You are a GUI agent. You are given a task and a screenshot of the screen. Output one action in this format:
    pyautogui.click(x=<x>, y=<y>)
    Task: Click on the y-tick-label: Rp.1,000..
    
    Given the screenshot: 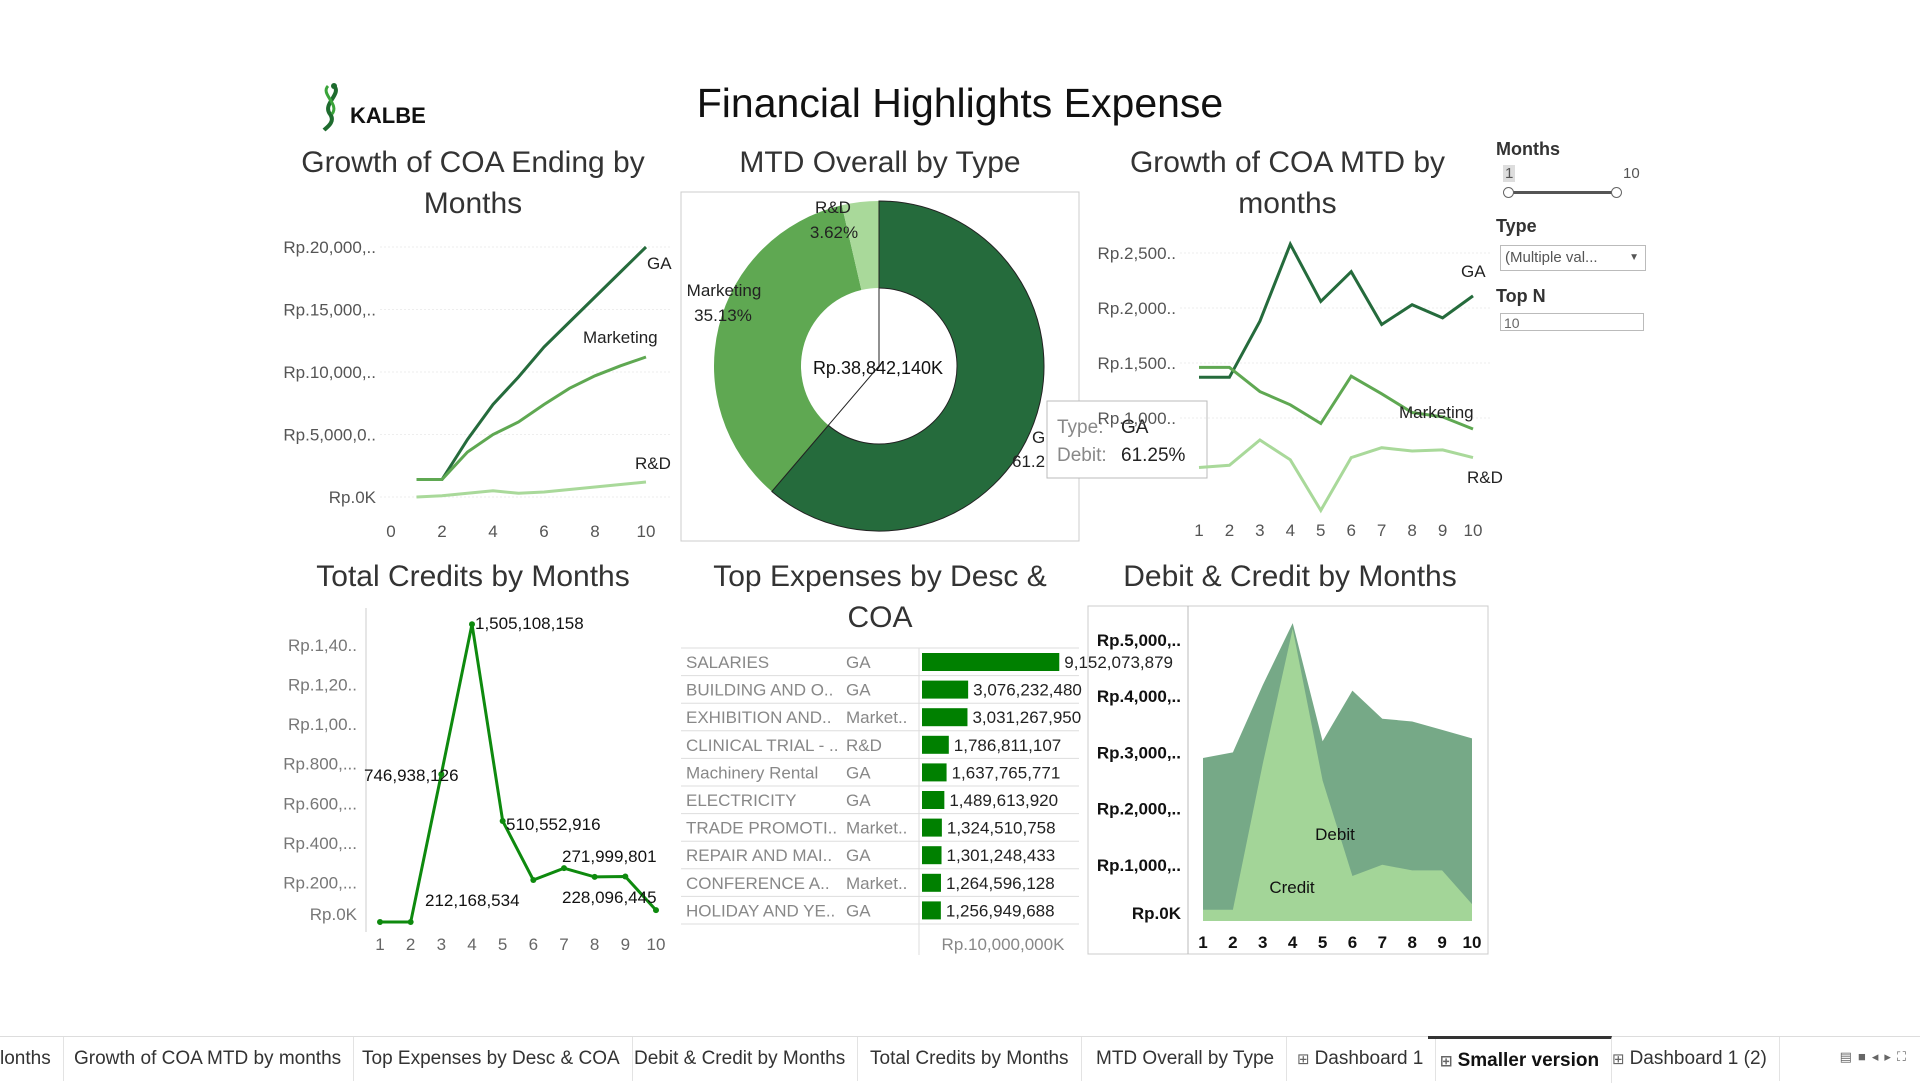 What is the action you would take?
    pyautogui.click(x=1137, y=418)
    